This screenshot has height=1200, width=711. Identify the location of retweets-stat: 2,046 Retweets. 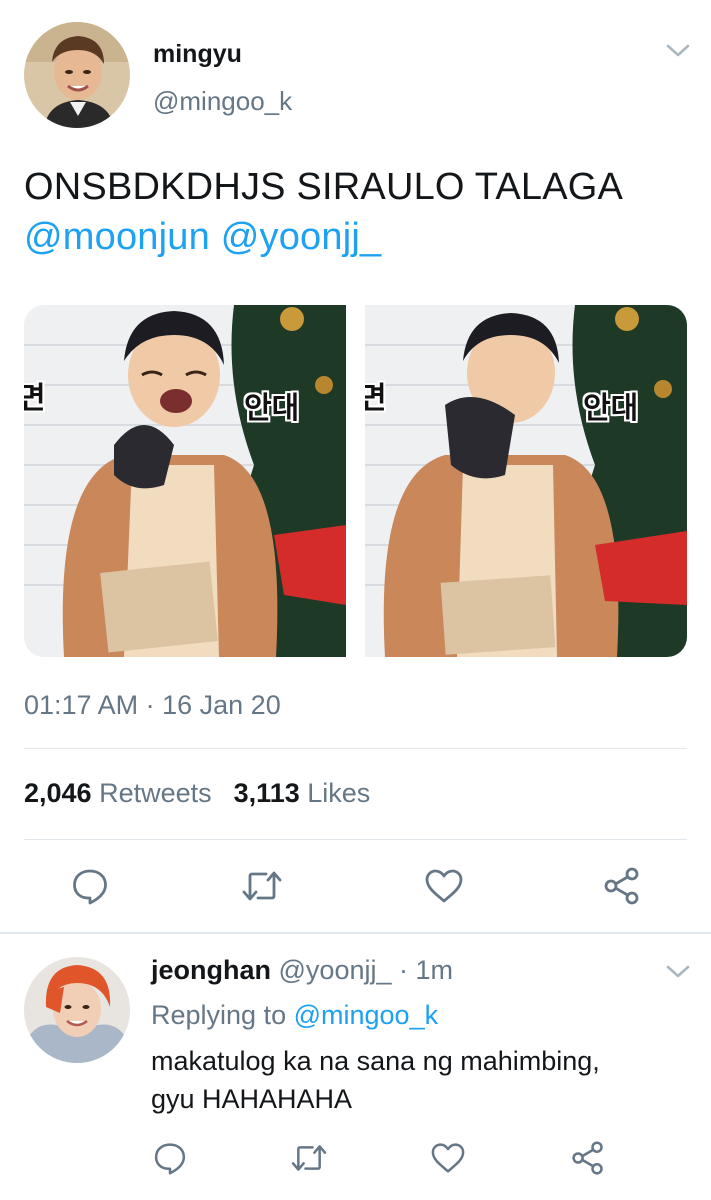
(118, 793).